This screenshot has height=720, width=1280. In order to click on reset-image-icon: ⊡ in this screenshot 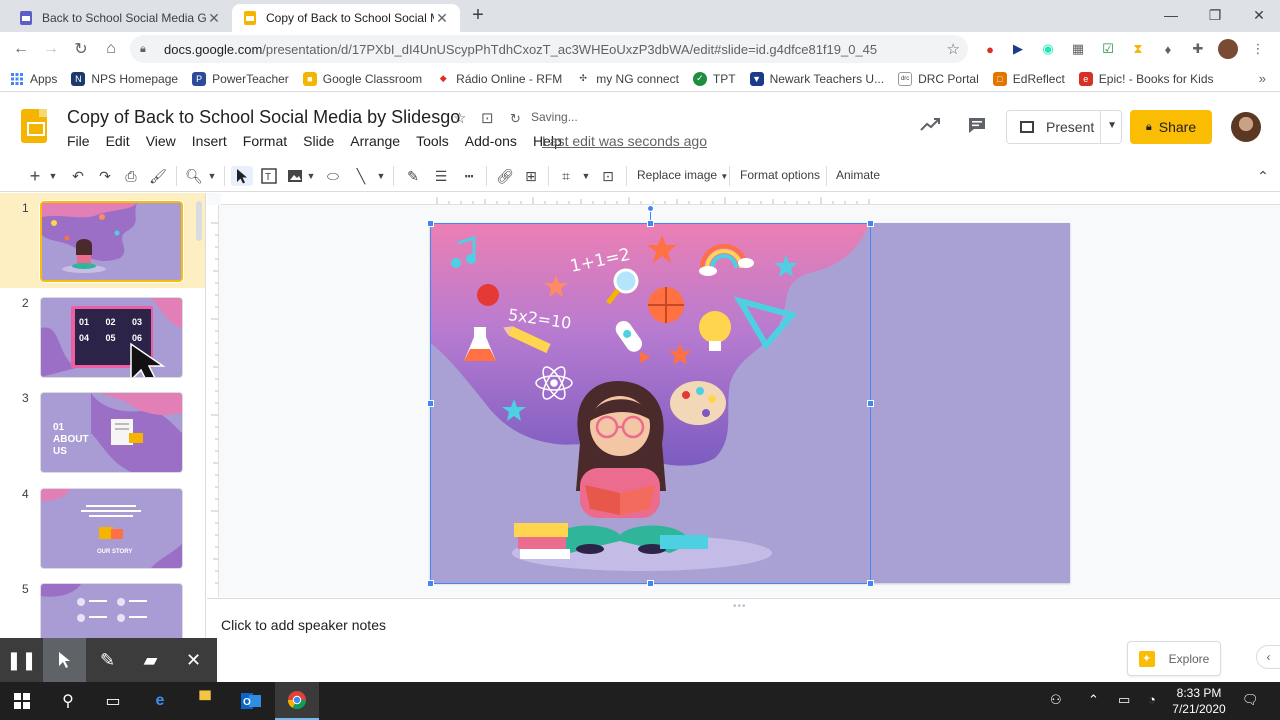, I will do `click(608, 176)`.